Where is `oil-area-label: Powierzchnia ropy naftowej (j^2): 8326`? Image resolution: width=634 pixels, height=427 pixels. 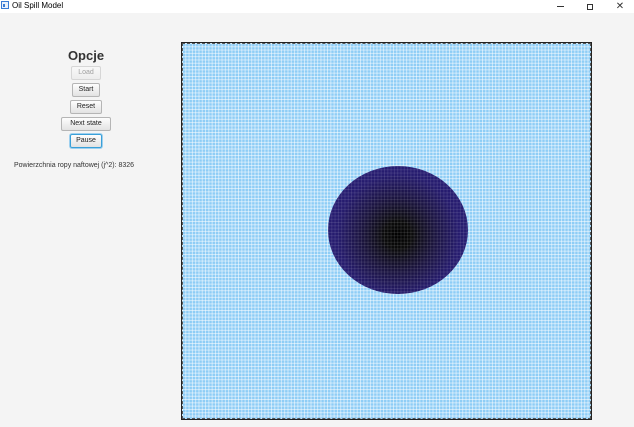 oil-area-label: Powierzchnia ropy naftowej (j^2): 8326 is located at coordinates (74, 165).